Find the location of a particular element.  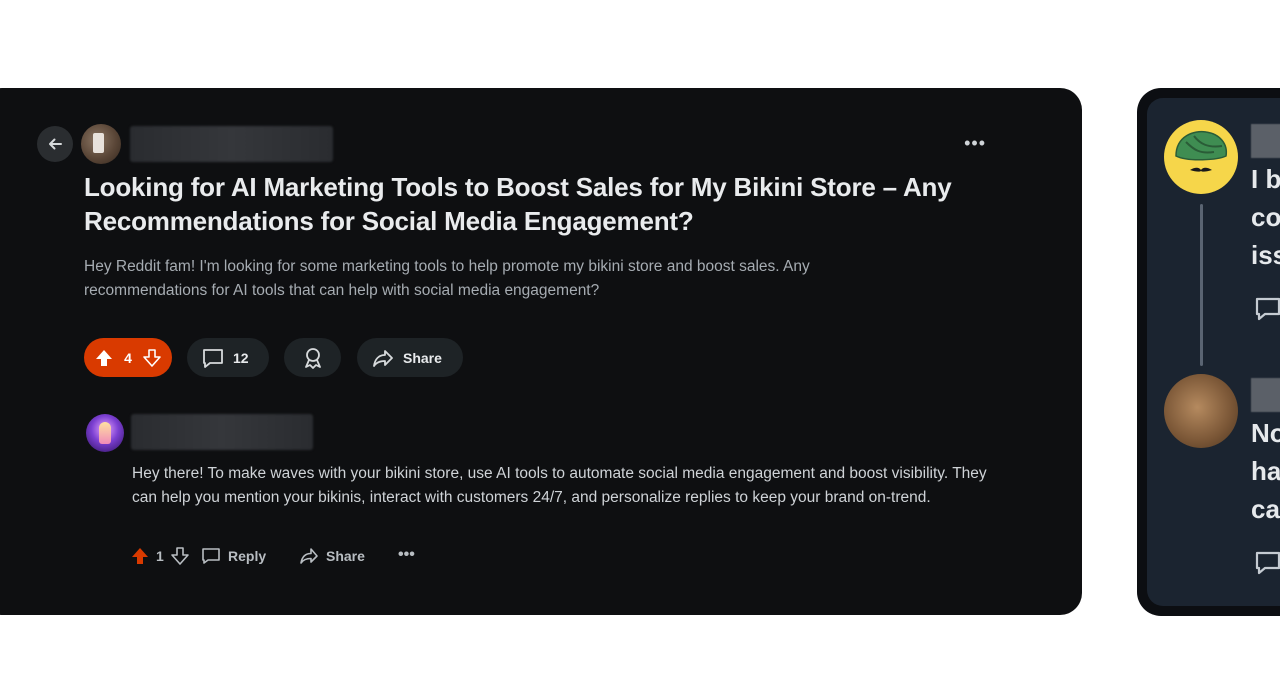

author-avatar is located at coordinates (101, 144).